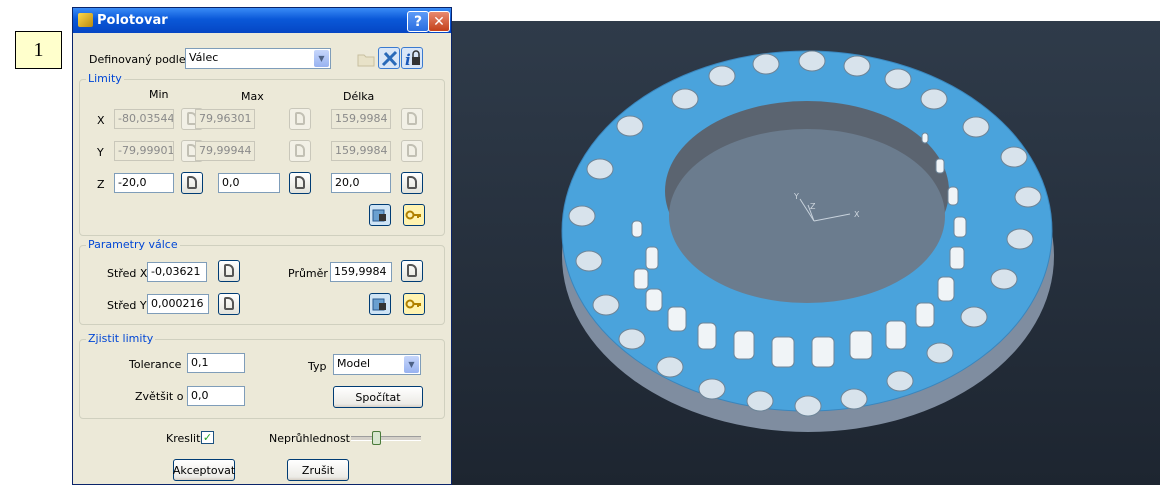 The width and height of the screenshot is (1160, 485). Describe the element at coordinates (418, 21) in the screenshot. I see `help-button: ?` at that location.